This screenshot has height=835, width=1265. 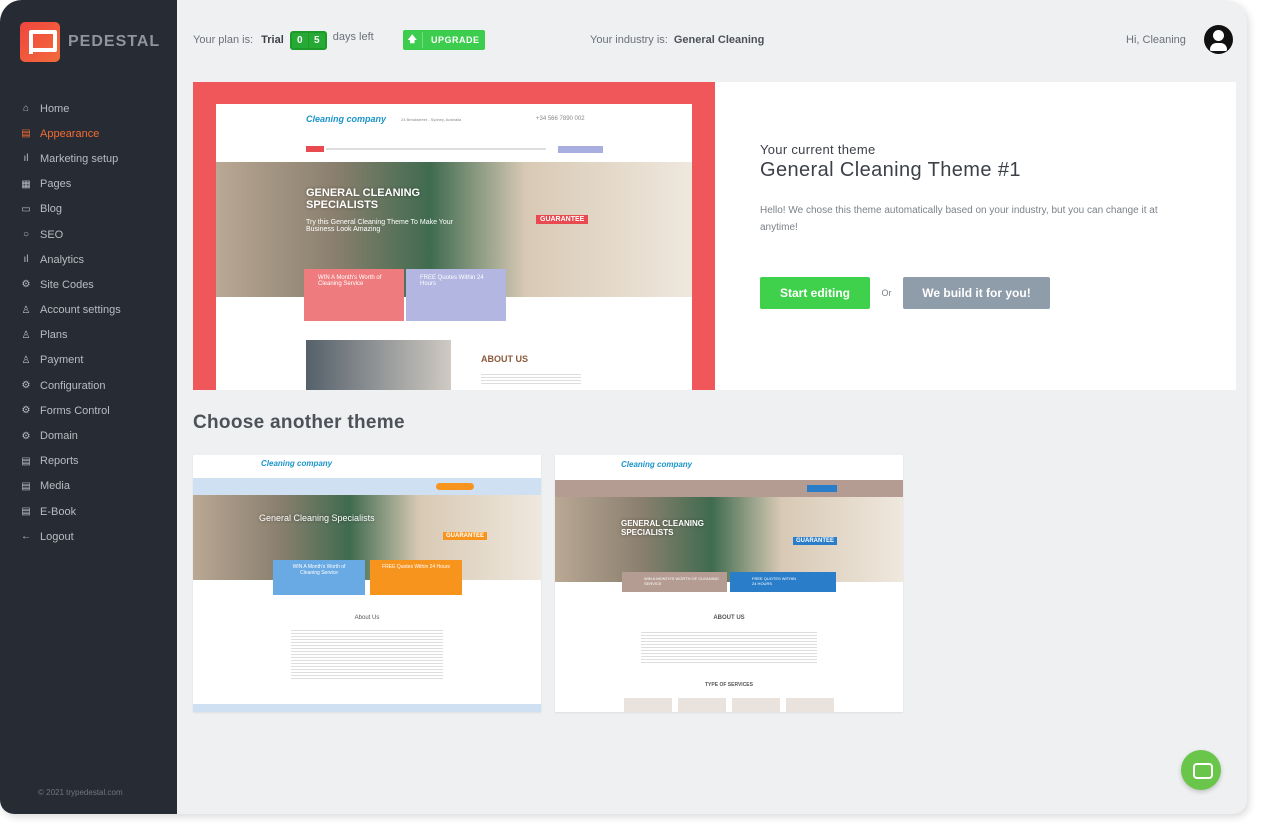 I want to click on preview-box: WIN A MONTH'S WORTH OF CLEANING SERVICE, so click(x=674, y=582).